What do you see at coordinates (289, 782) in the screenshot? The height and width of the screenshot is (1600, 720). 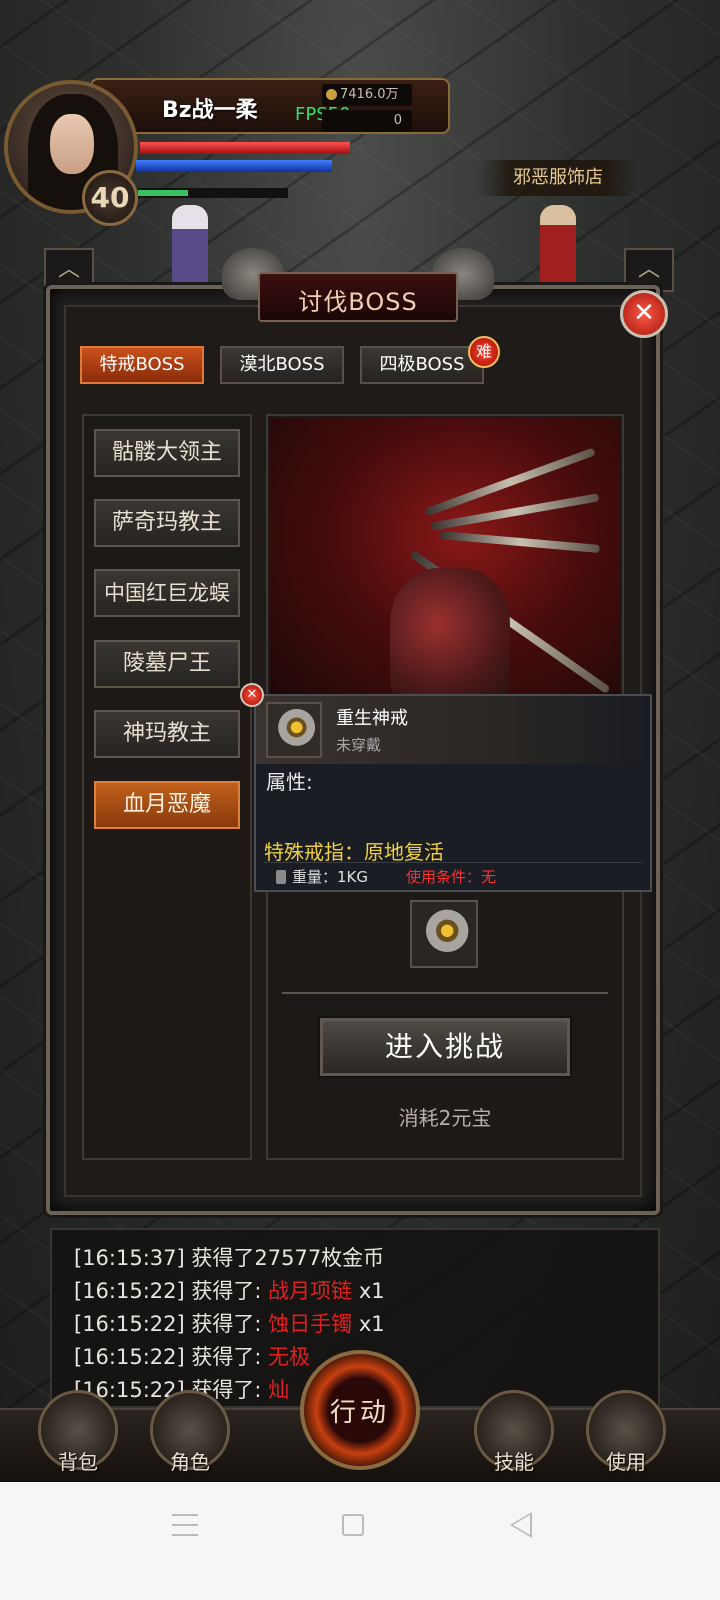 I see `tooltip-attr-label: 属性:` at bounding box center [289, 782].